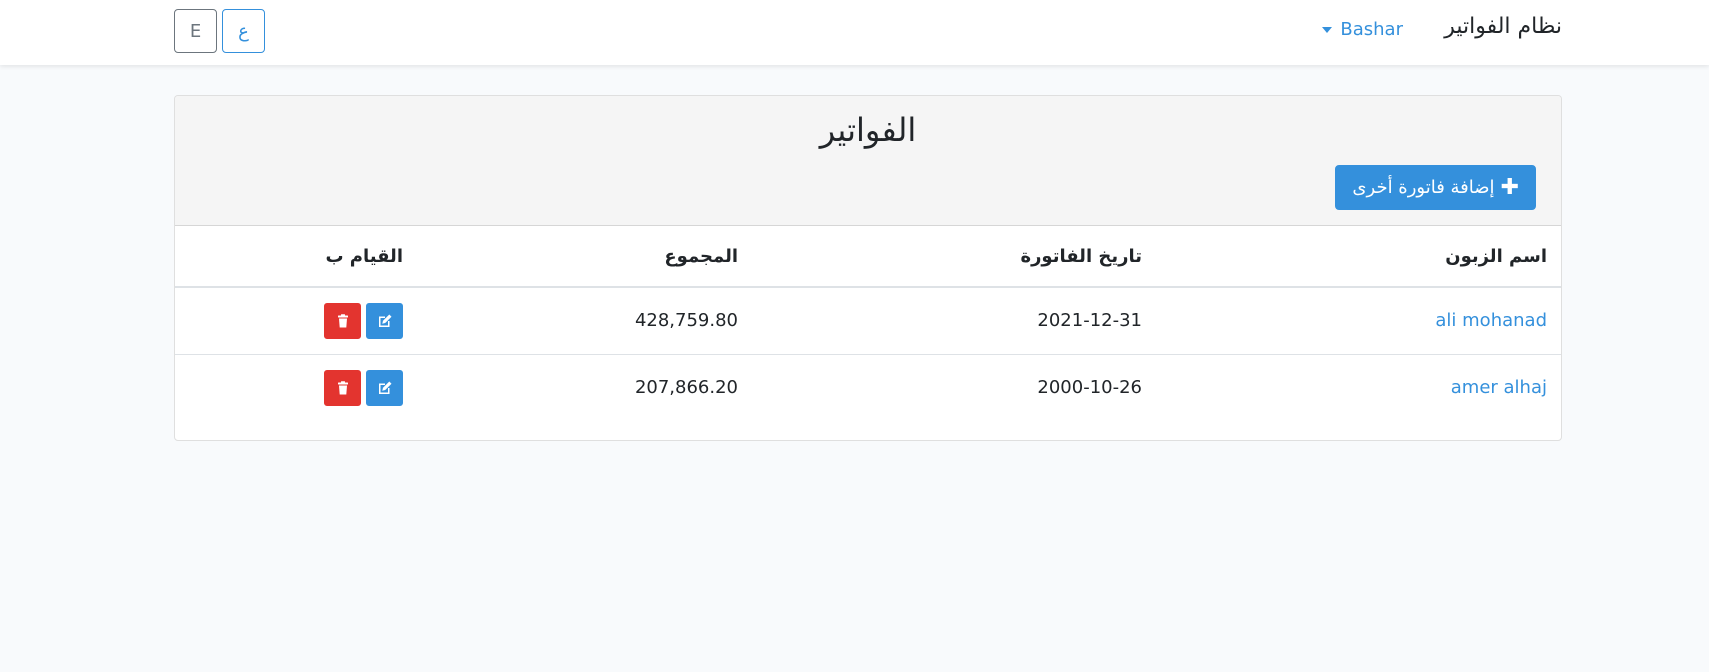  I want to click on user-name: Bashar, so click(1371, 29).